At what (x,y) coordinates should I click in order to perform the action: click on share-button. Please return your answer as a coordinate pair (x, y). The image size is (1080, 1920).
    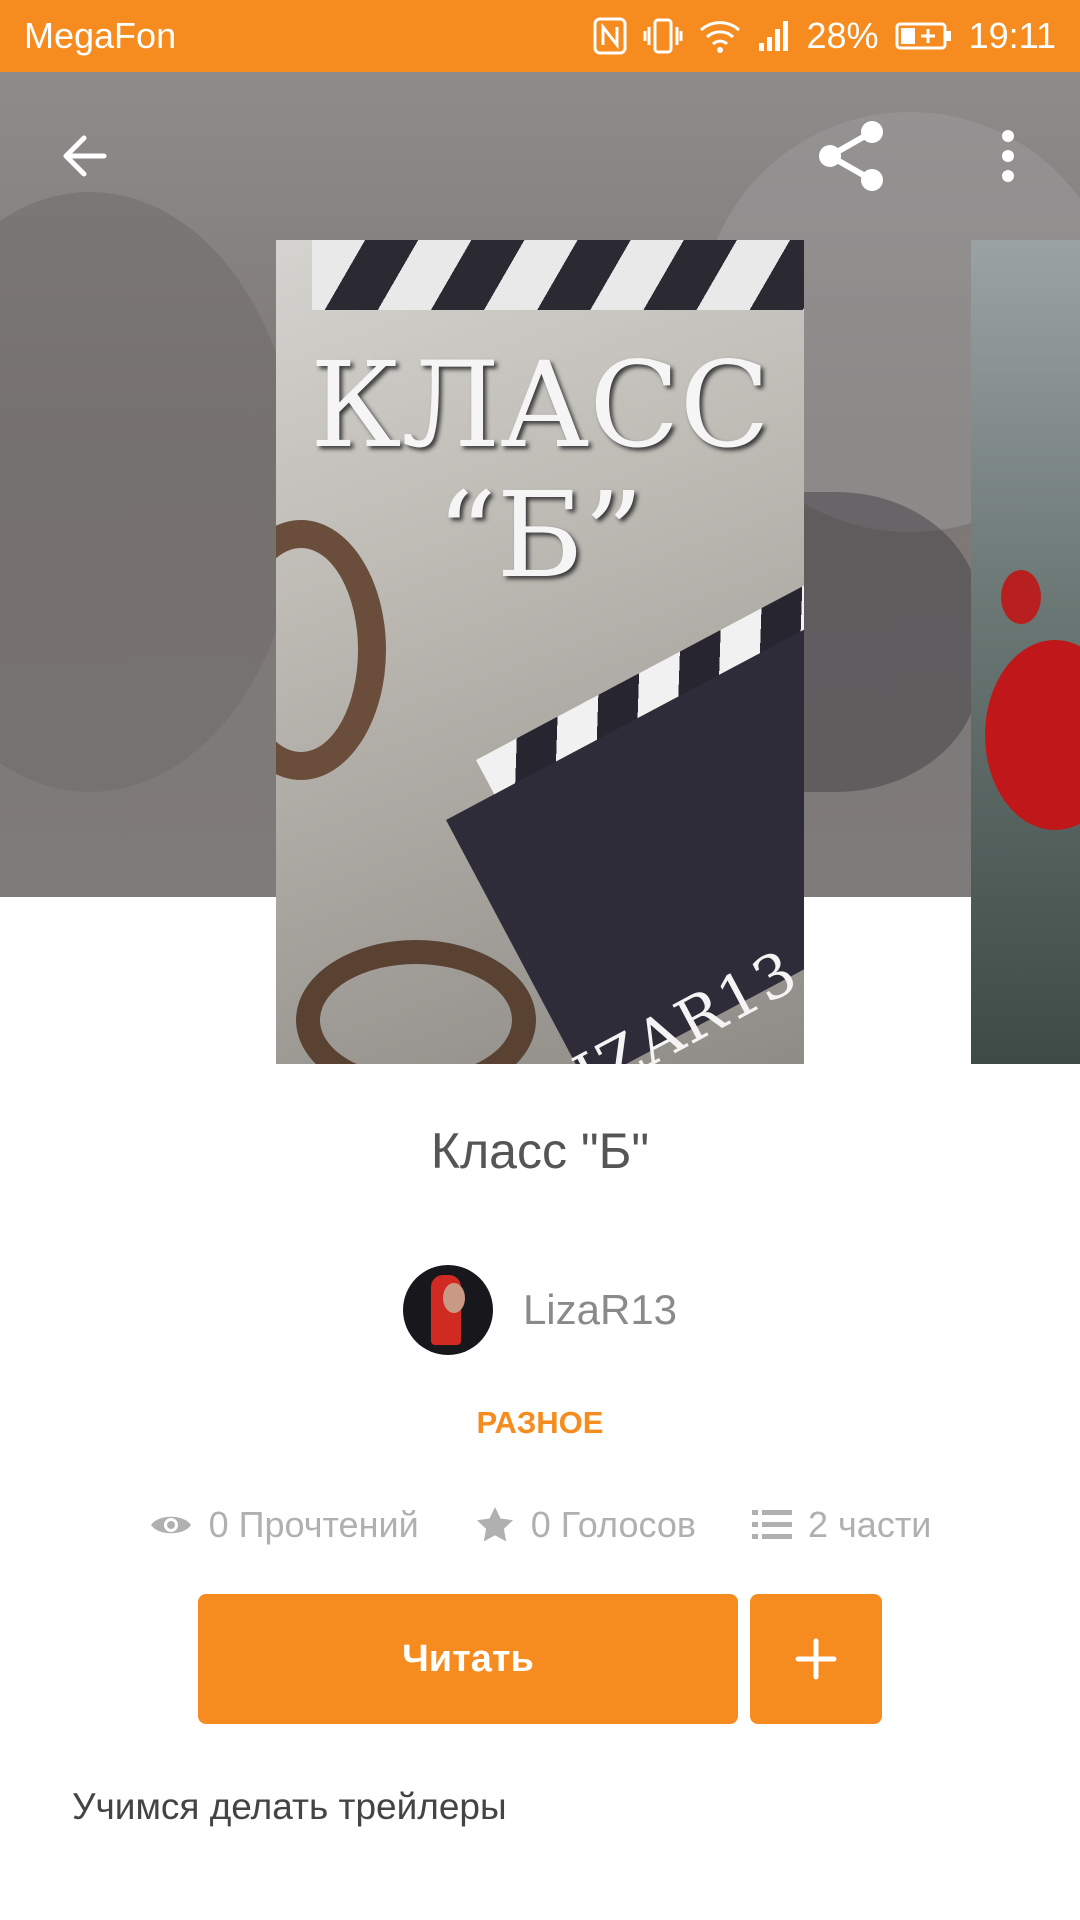
    Looking at the image, I should click on (852, 156).